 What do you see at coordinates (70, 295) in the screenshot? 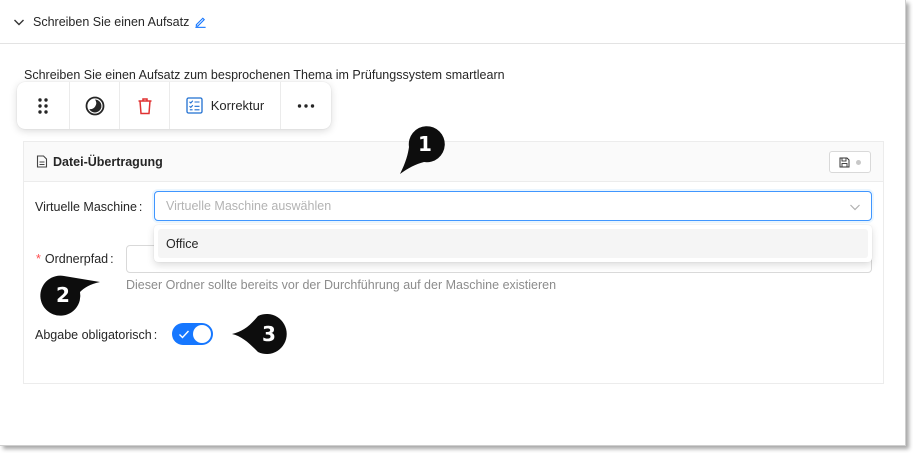
I see `callout-marker-2: 2` at bounding box center [70, 295].